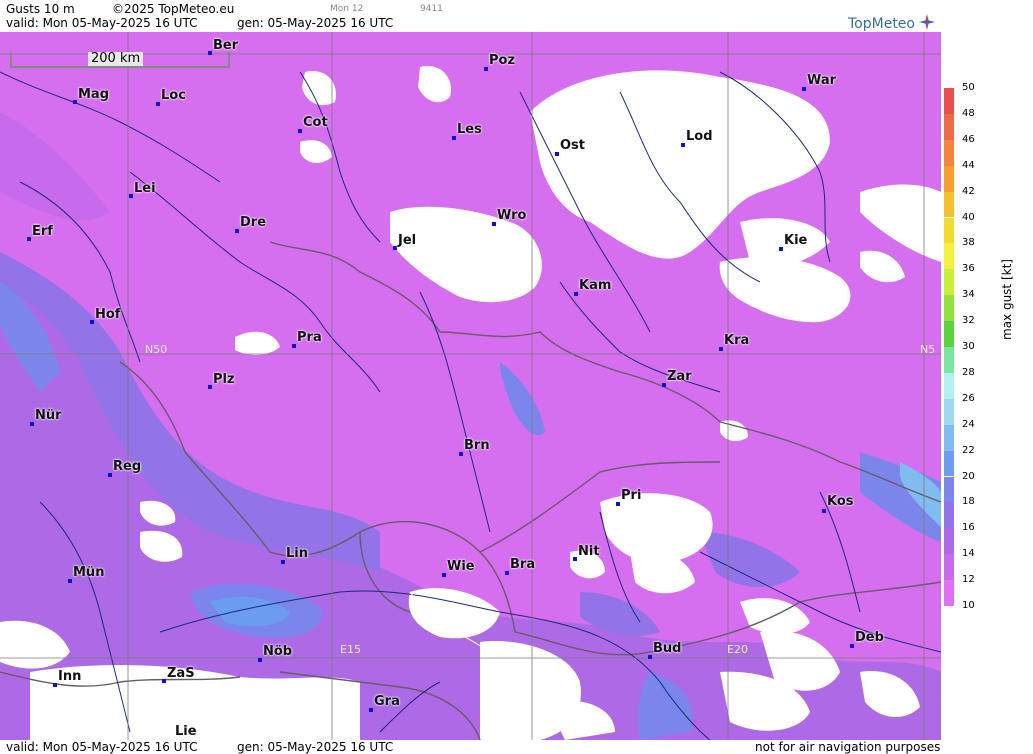  I want to click on legend-level-label: 22, so click(968, 450).